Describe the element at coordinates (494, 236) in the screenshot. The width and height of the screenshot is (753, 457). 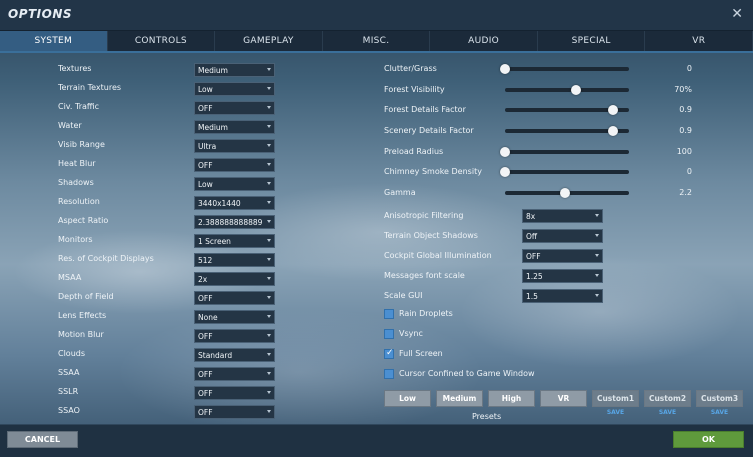
I see `setting-terrain-object-shadows: Terrain Object Shadows Off` at that location.